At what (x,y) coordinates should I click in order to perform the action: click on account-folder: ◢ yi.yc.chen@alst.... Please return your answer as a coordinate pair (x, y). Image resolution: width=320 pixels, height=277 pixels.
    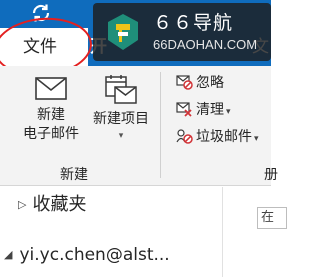
    Looking at the image, I should click on (87, 255).